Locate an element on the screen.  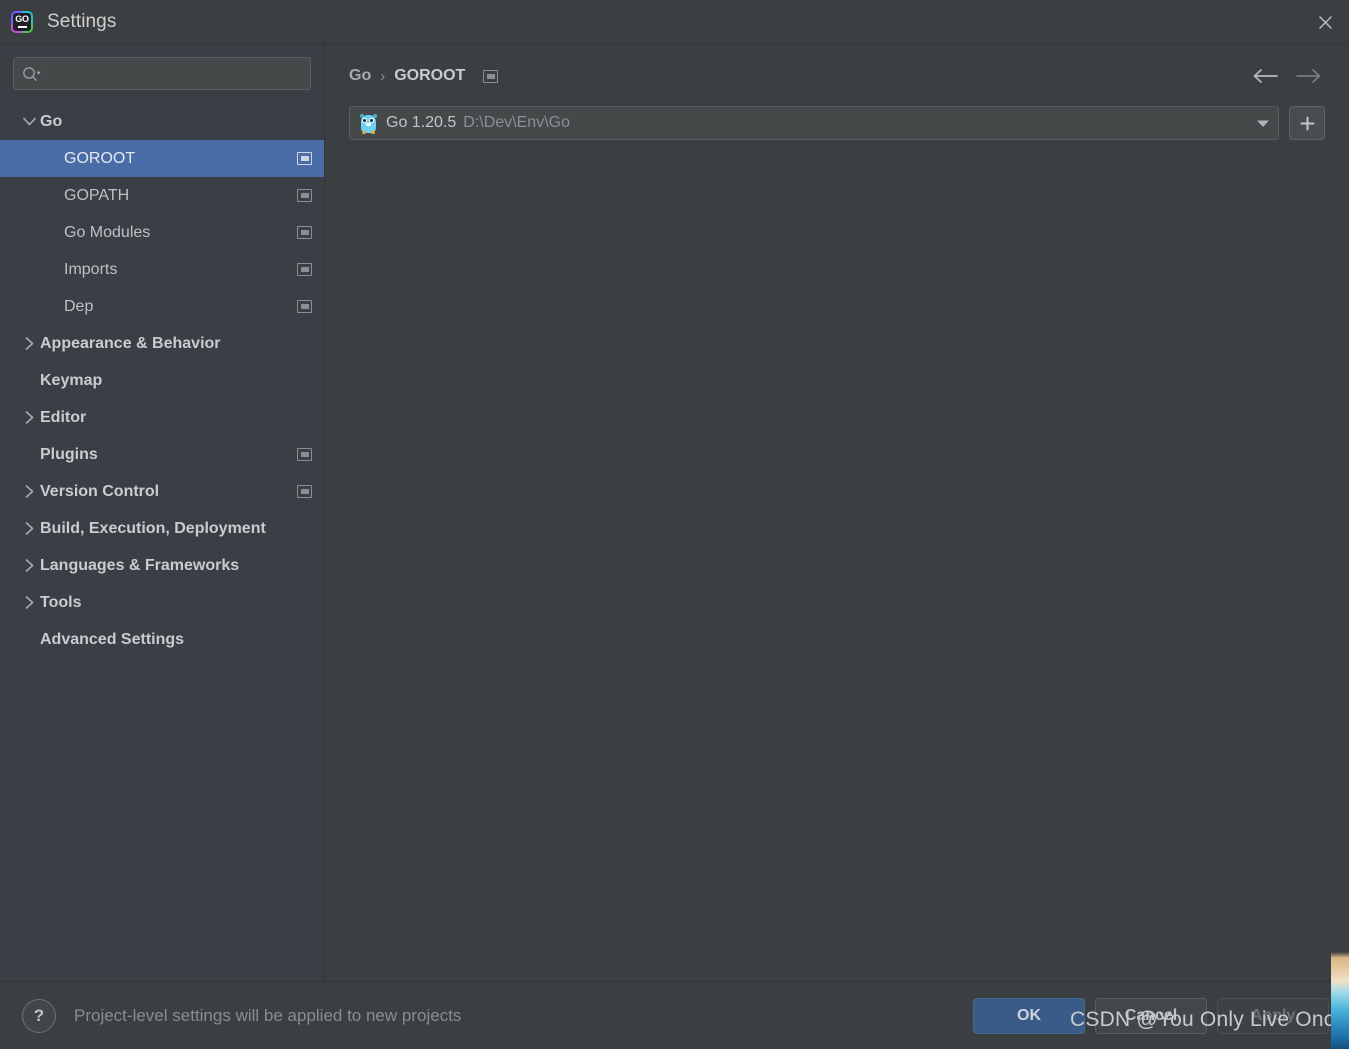
search-field is located at coordinates (162, 73).